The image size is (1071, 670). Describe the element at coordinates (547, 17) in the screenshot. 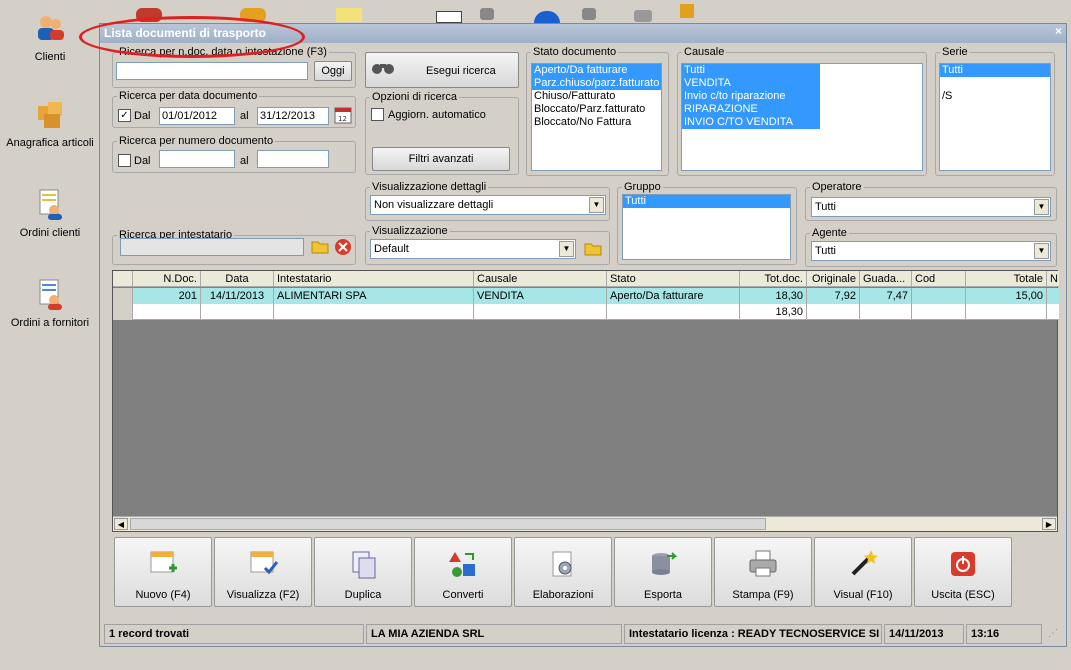

I see `info-icon` at that location.